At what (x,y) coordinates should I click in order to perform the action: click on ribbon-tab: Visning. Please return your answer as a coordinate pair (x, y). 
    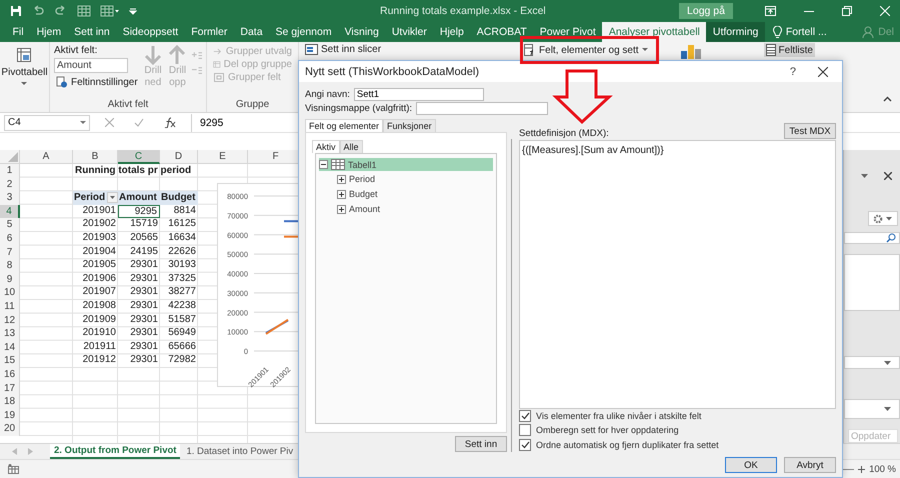
    Looking at the image, I should click on (362, 32).